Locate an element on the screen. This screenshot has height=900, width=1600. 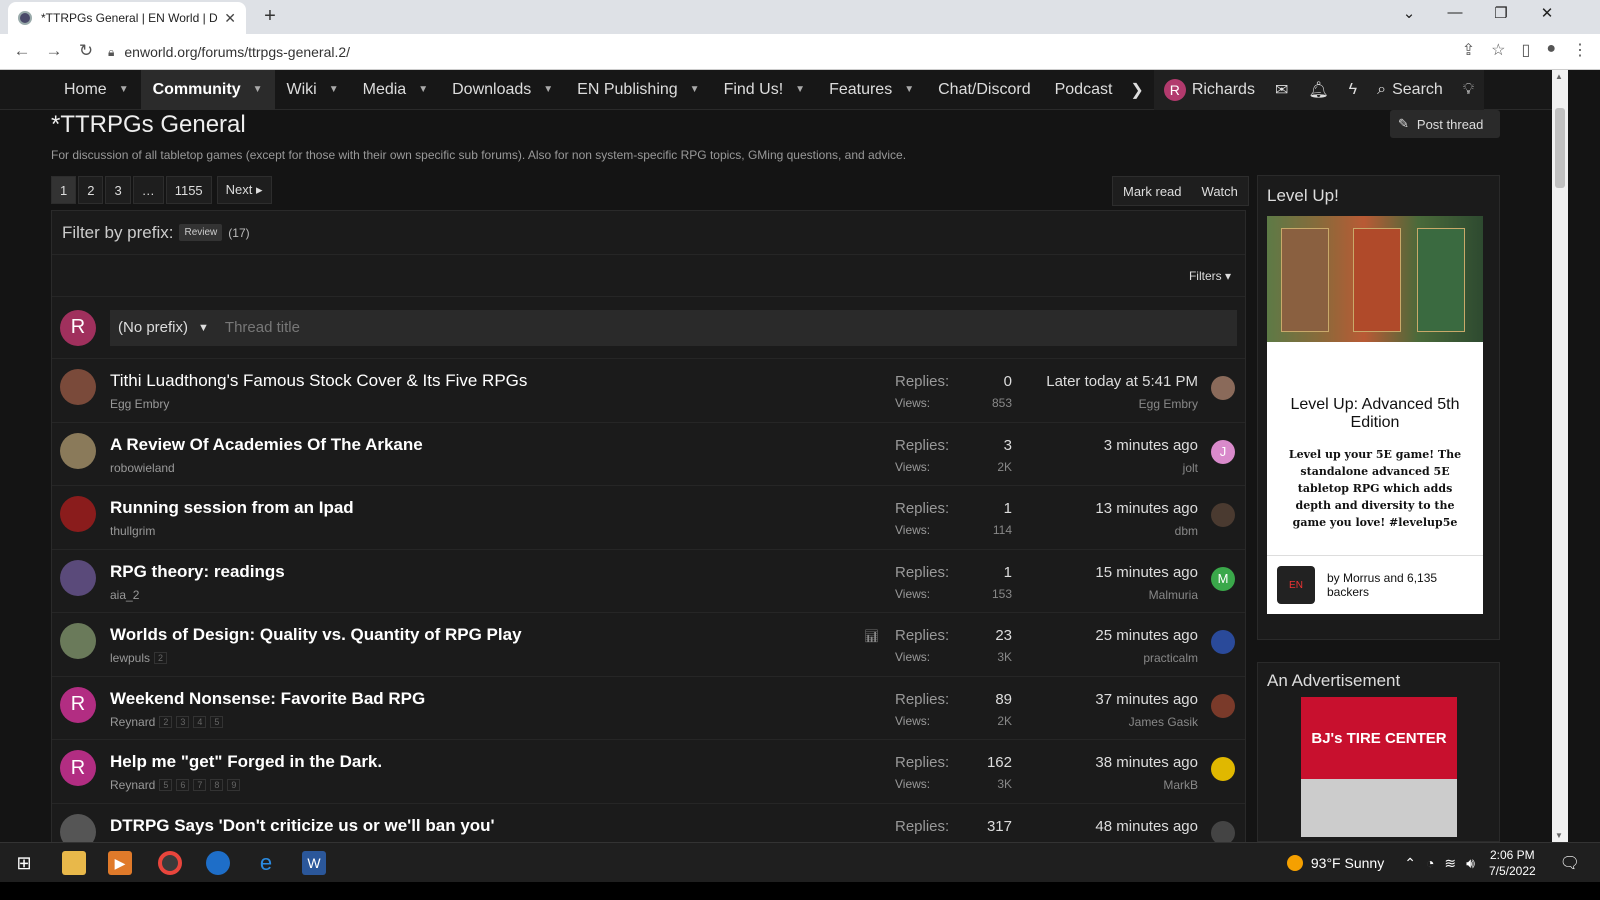
scrollbar-thumb is located at coordinates (1560, 148).